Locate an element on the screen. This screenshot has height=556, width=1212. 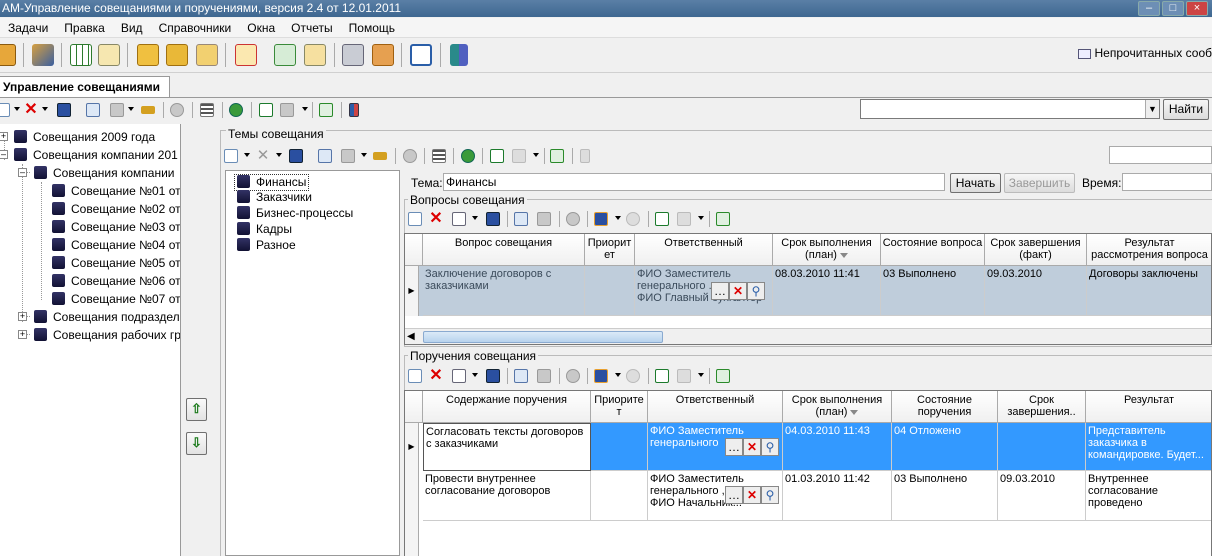
theme-input: Финансы is located at coordinates (694, 182).